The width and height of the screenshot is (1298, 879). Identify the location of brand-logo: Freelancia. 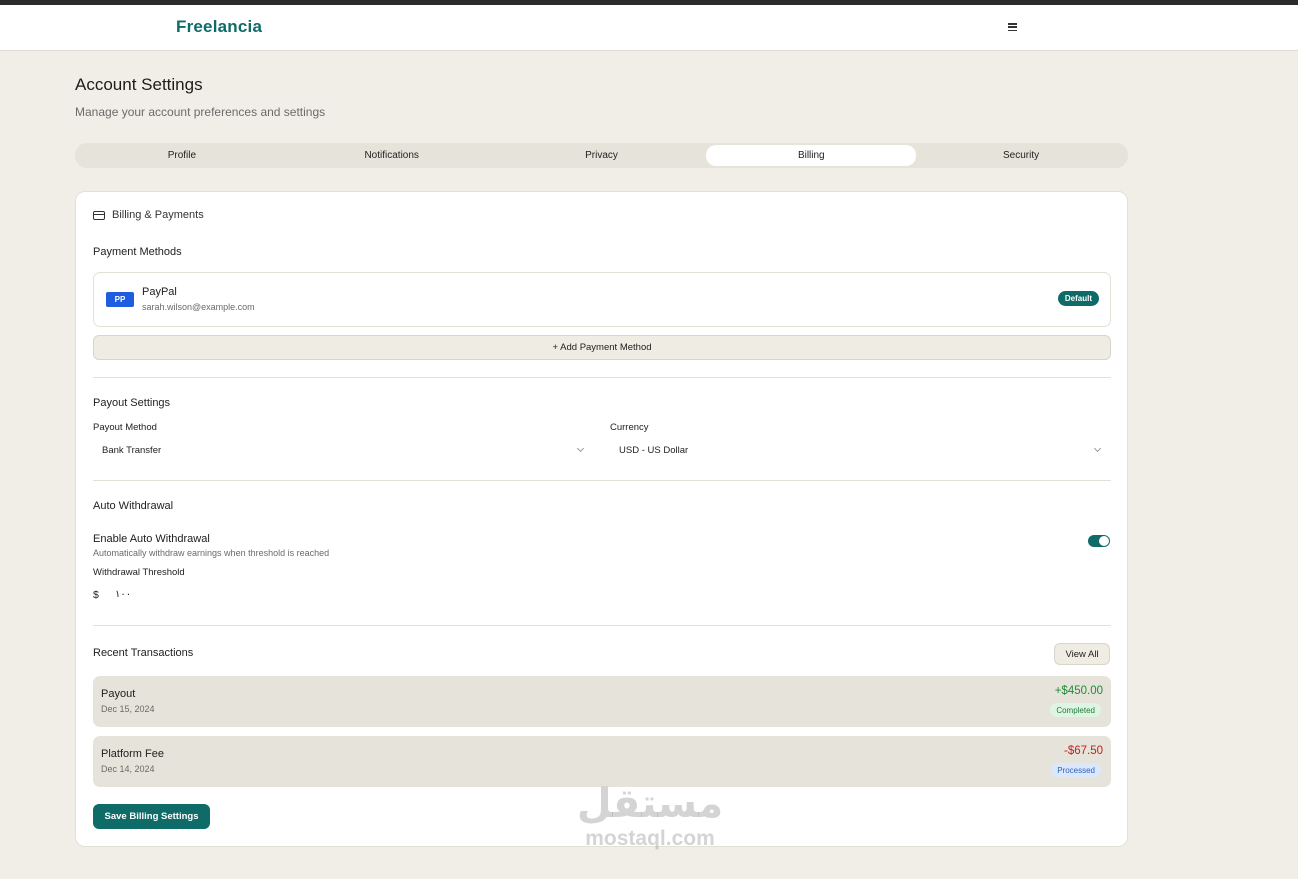
(219, 27).